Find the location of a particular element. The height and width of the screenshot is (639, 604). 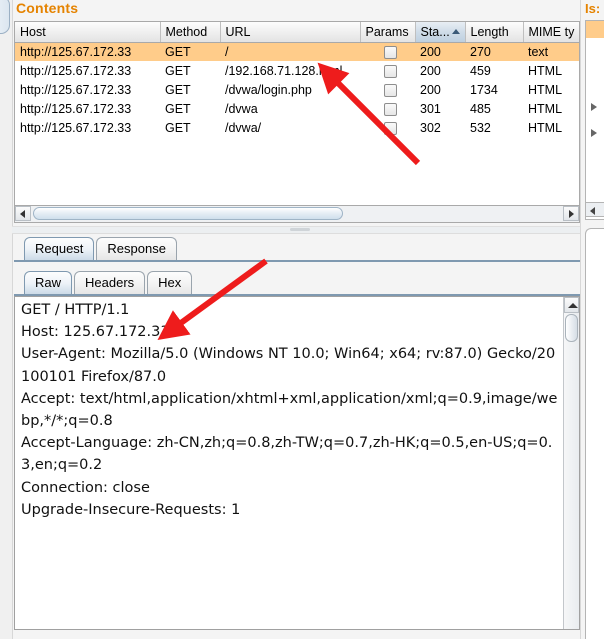

cell-url: /dvwa is located at coordinates (241, 108).